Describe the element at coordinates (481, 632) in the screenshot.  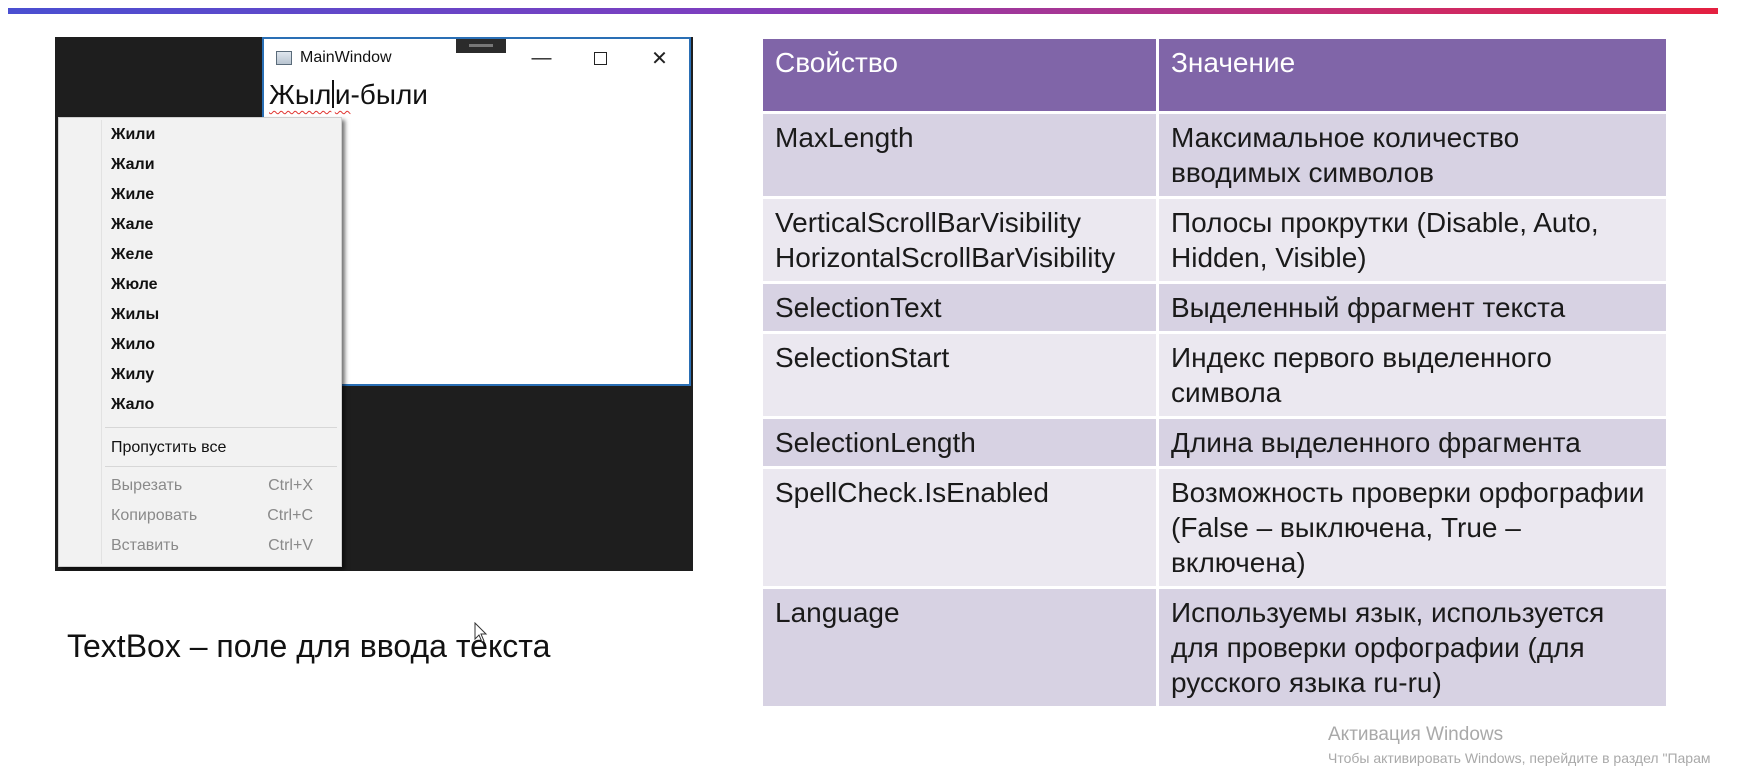
I see `mouse-cursor-icon` at that location.